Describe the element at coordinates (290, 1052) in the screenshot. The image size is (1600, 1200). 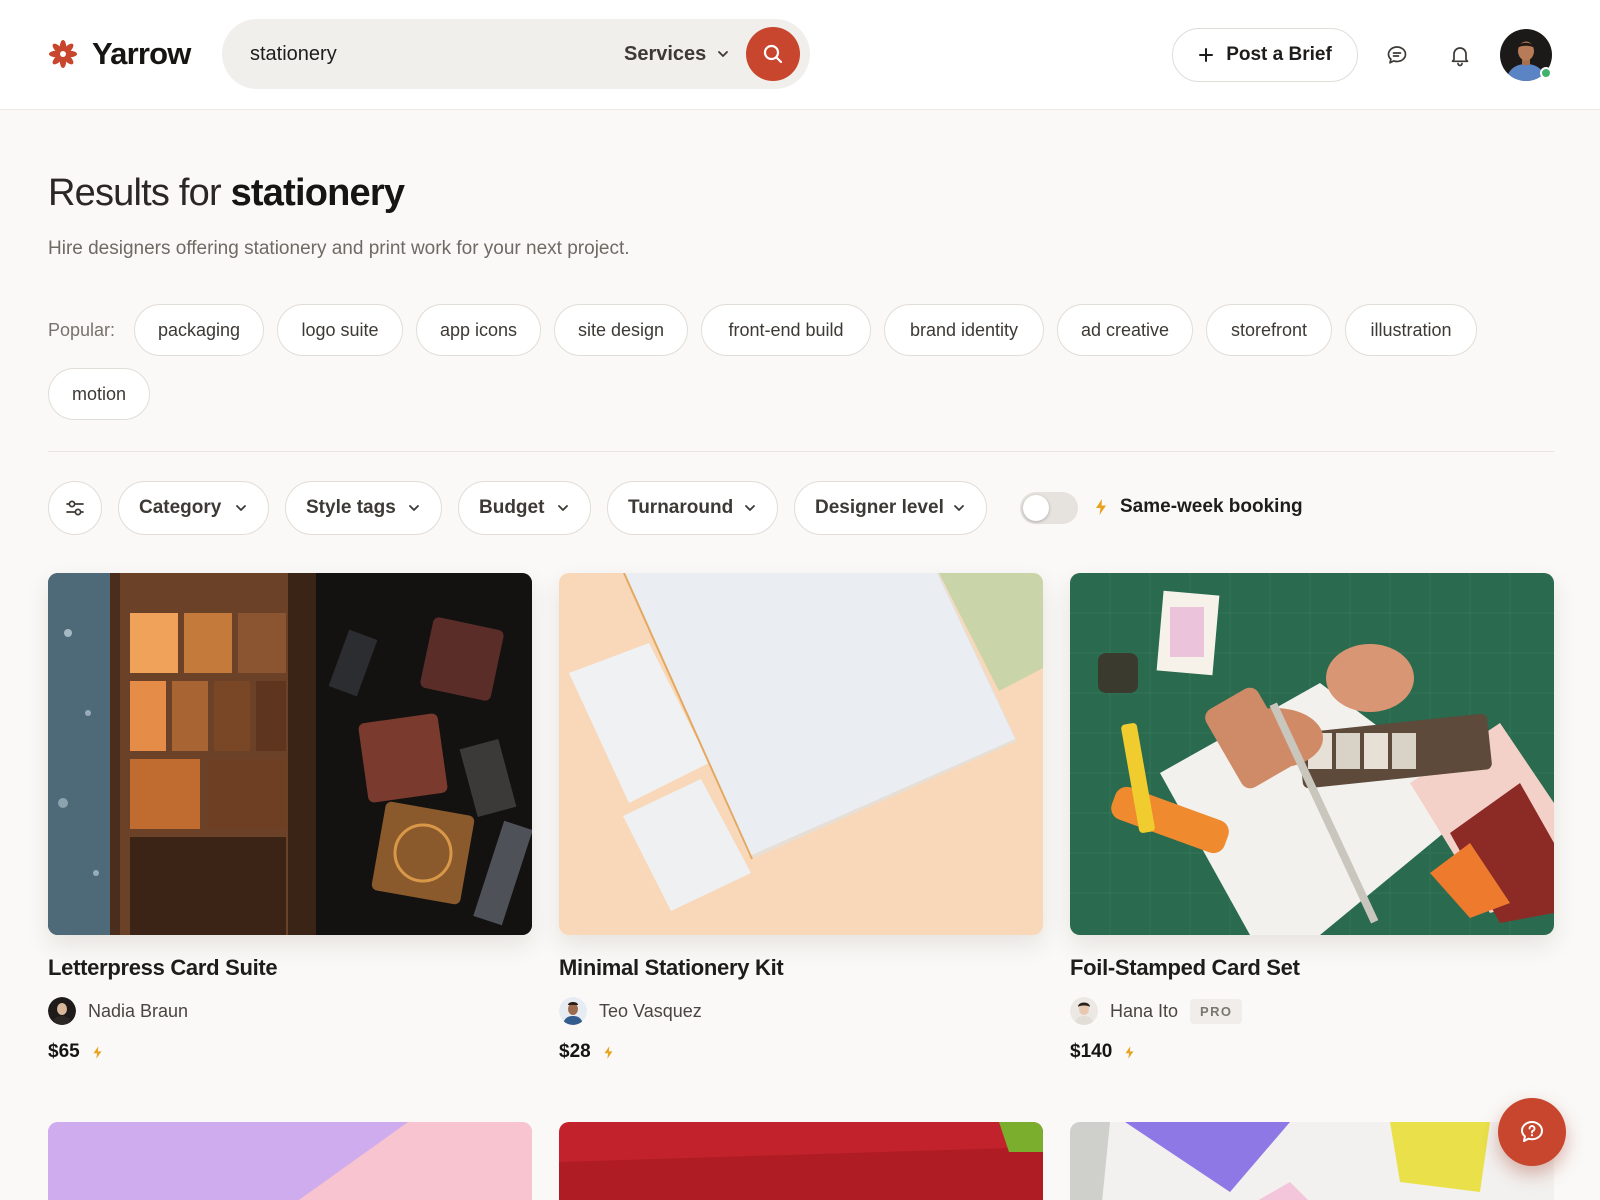
I see `card-price-row: $65` at that location.